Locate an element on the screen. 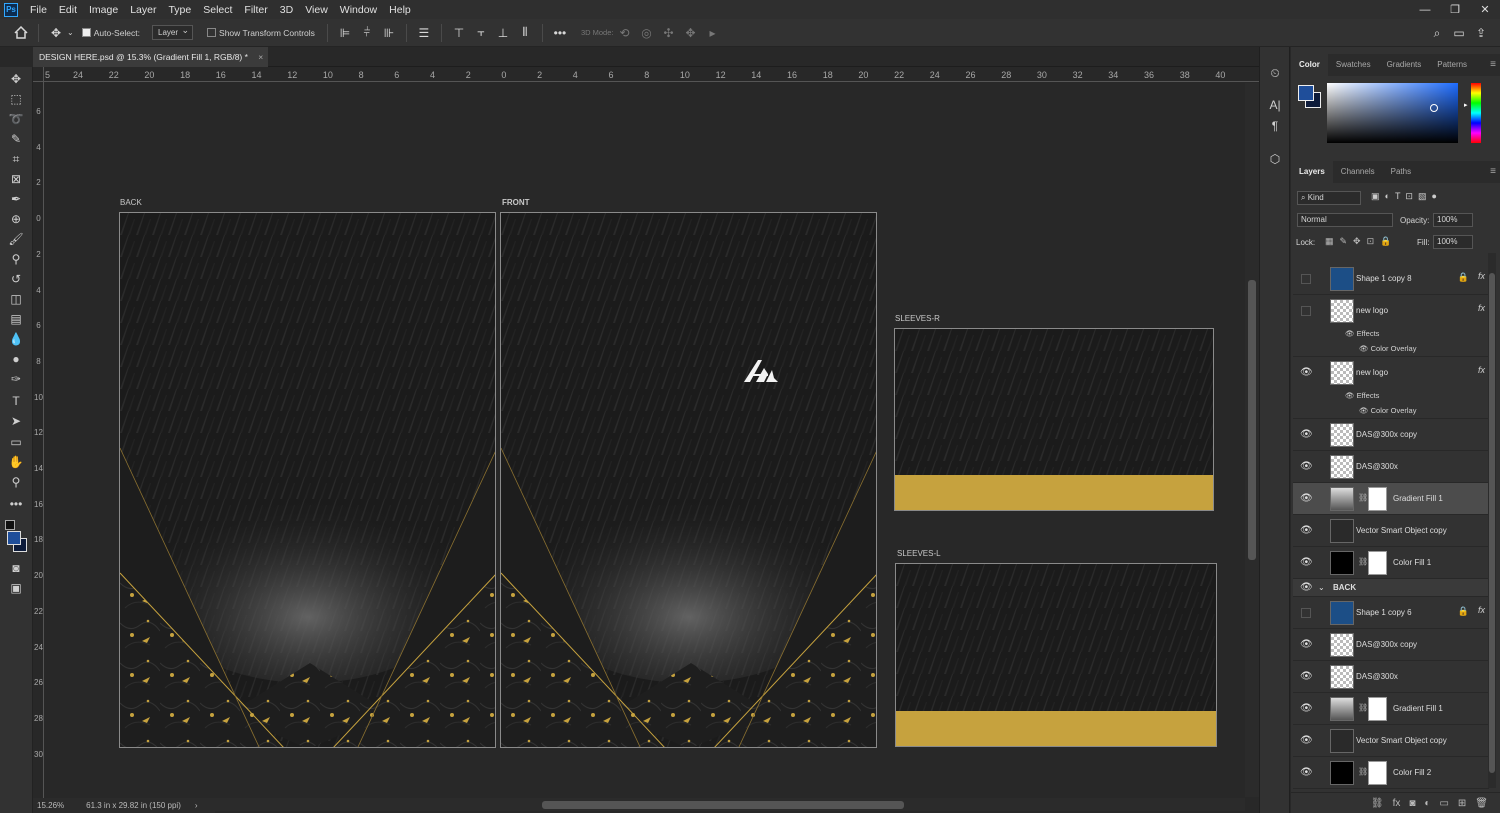 Image resolution: width=1500 pixels, height=813 pixels. gradient-tool-icon: ▤ is located at coordinates (16, 319).